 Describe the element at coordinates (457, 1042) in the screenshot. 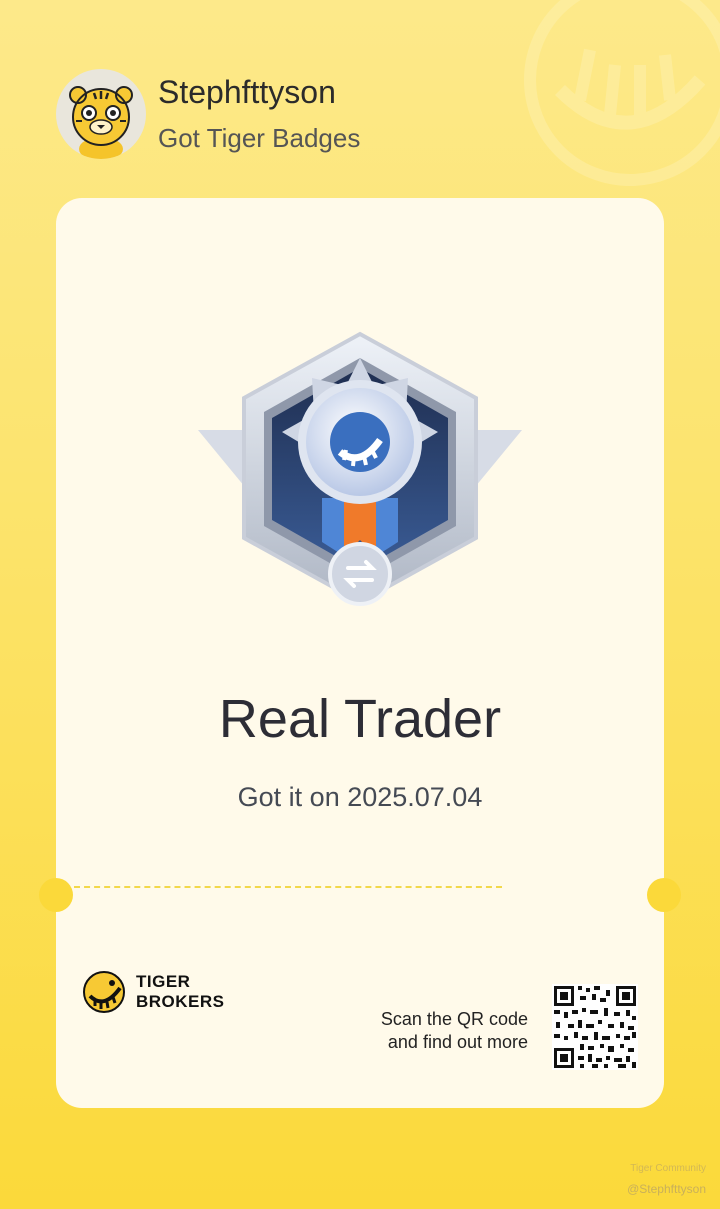

I see `scan-text-line2: and find out more` at that location.